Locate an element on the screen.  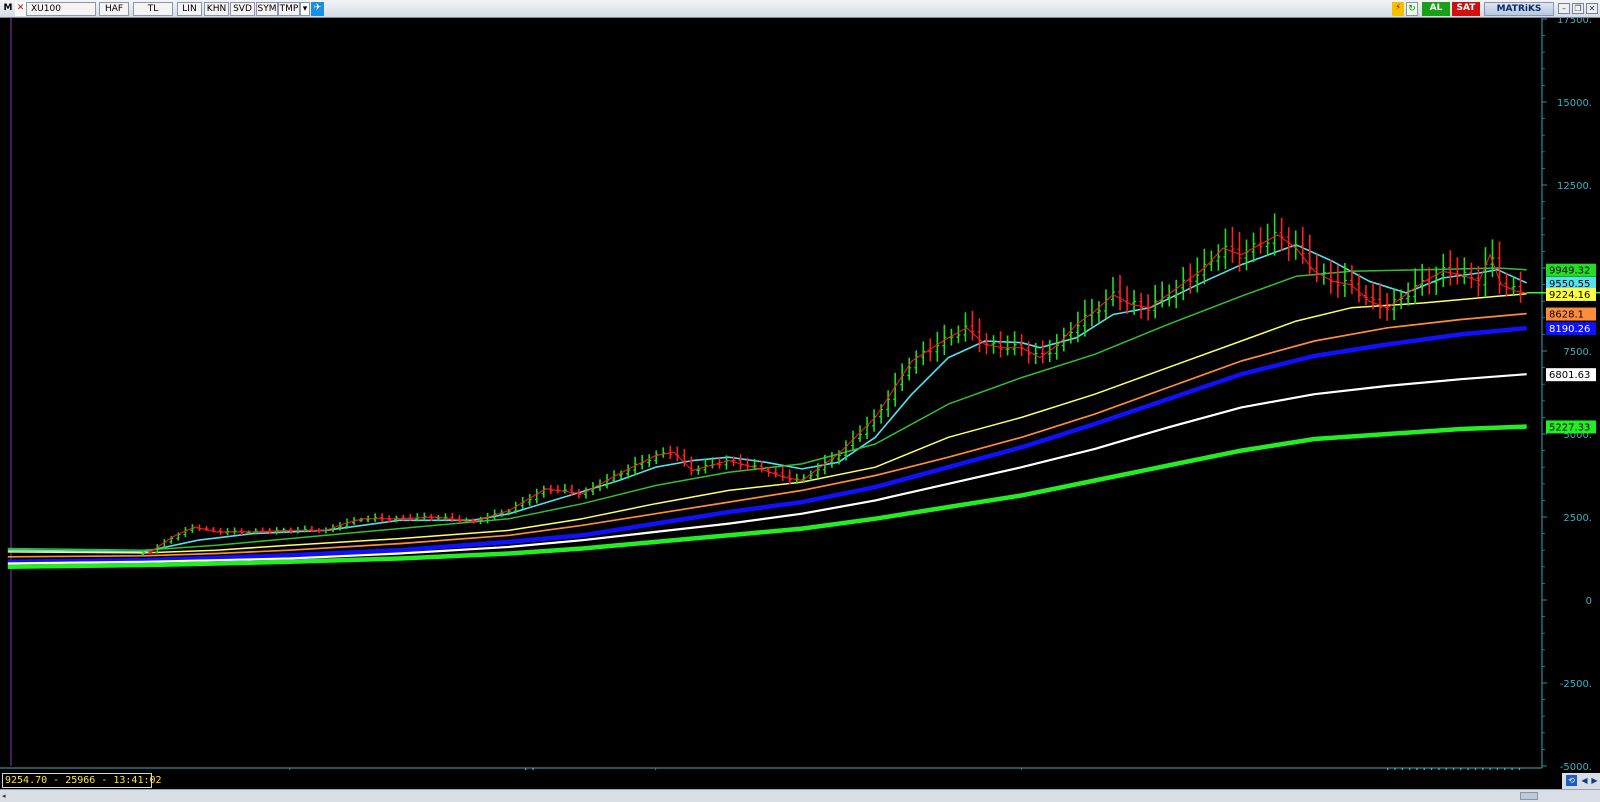
nav-right-icon: ▶ is located at coordinates (1594, 780).